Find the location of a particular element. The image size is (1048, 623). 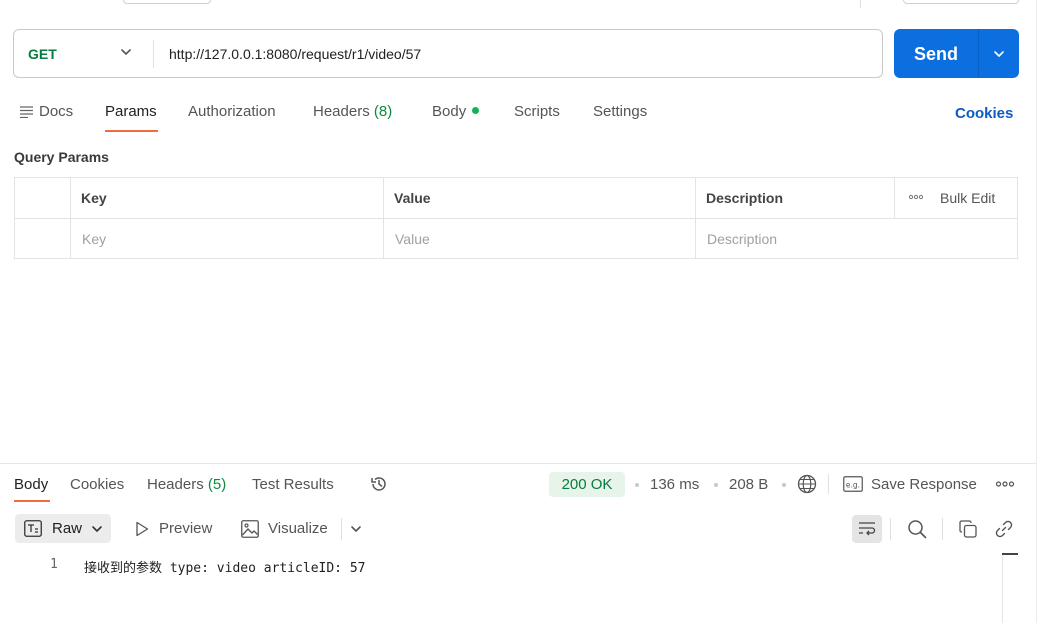

response-divider is located at coordinates (518, 463).